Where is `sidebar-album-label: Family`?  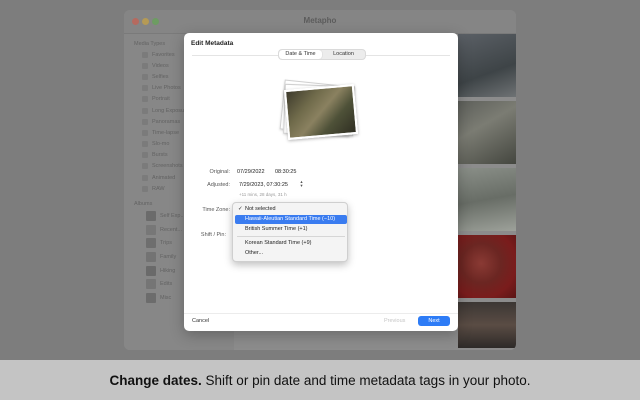
sidebar-album-label: Family is located at coordinates (168, 257).